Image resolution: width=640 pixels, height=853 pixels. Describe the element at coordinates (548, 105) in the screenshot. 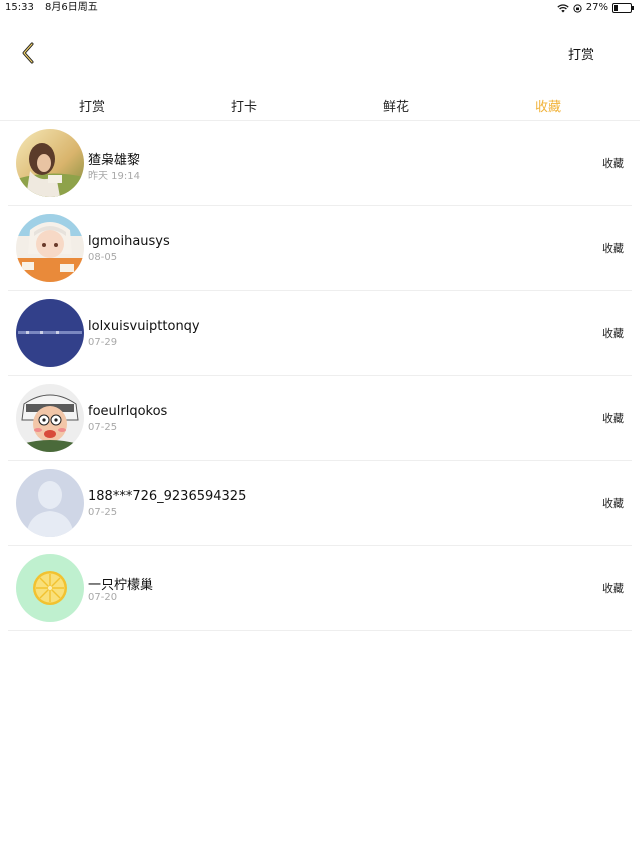

I see `tab-favorites: 收藏` at that location.